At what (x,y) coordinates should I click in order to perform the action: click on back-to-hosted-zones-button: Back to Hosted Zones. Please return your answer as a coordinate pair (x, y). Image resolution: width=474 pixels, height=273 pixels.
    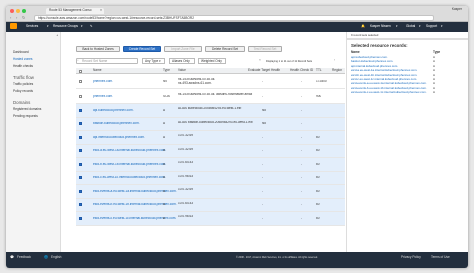
    Looking at the image, I should click on (98, 49).